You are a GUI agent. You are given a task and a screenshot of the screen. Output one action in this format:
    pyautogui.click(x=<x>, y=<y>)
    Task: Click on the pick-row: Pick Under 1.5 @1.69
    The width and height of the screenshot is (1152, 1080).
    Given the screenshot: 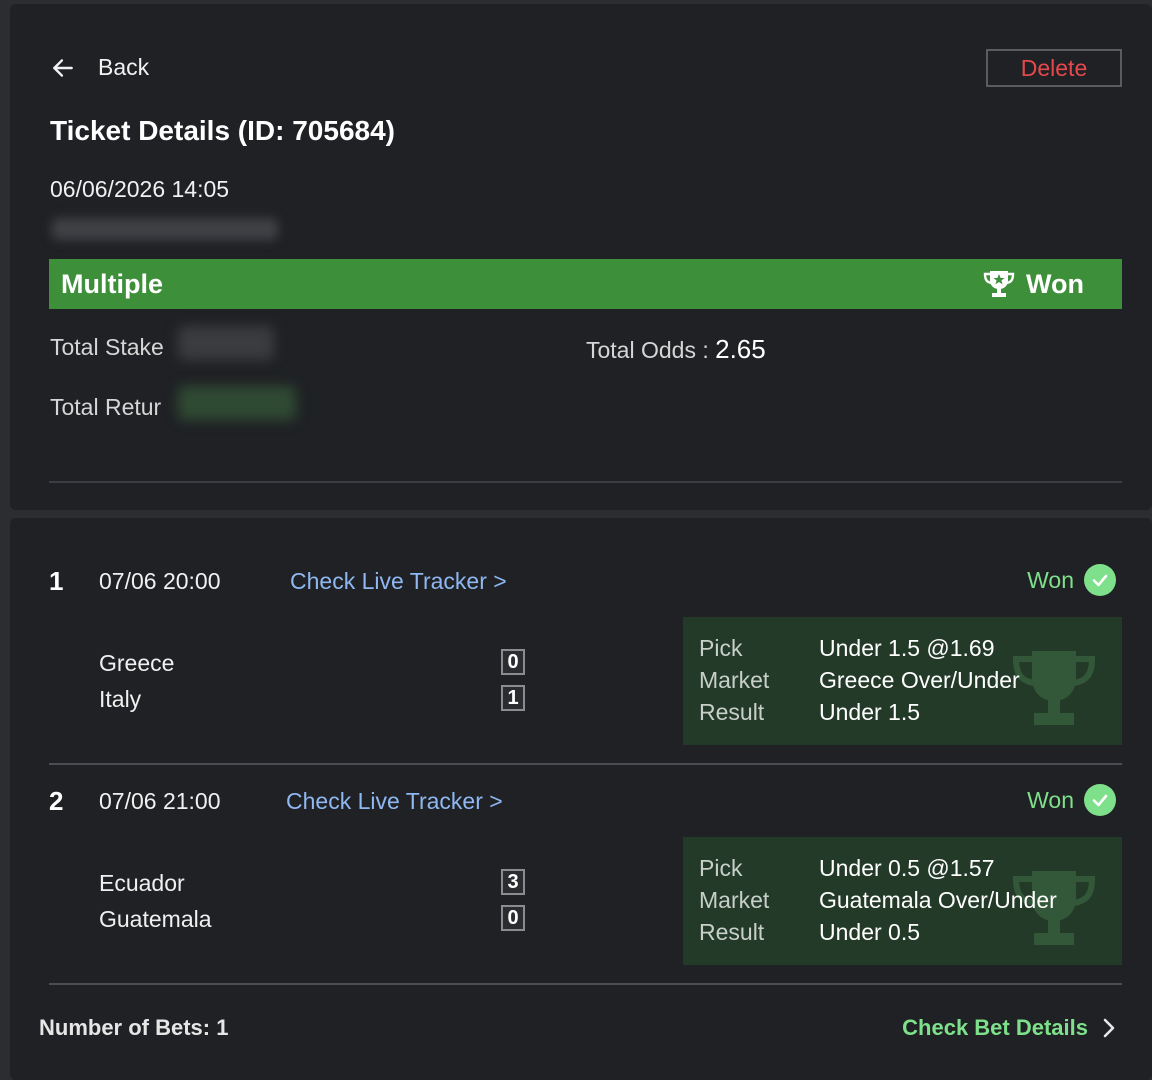 What is the action you would take?
    pyautogui.click(x=847, y=648)
    